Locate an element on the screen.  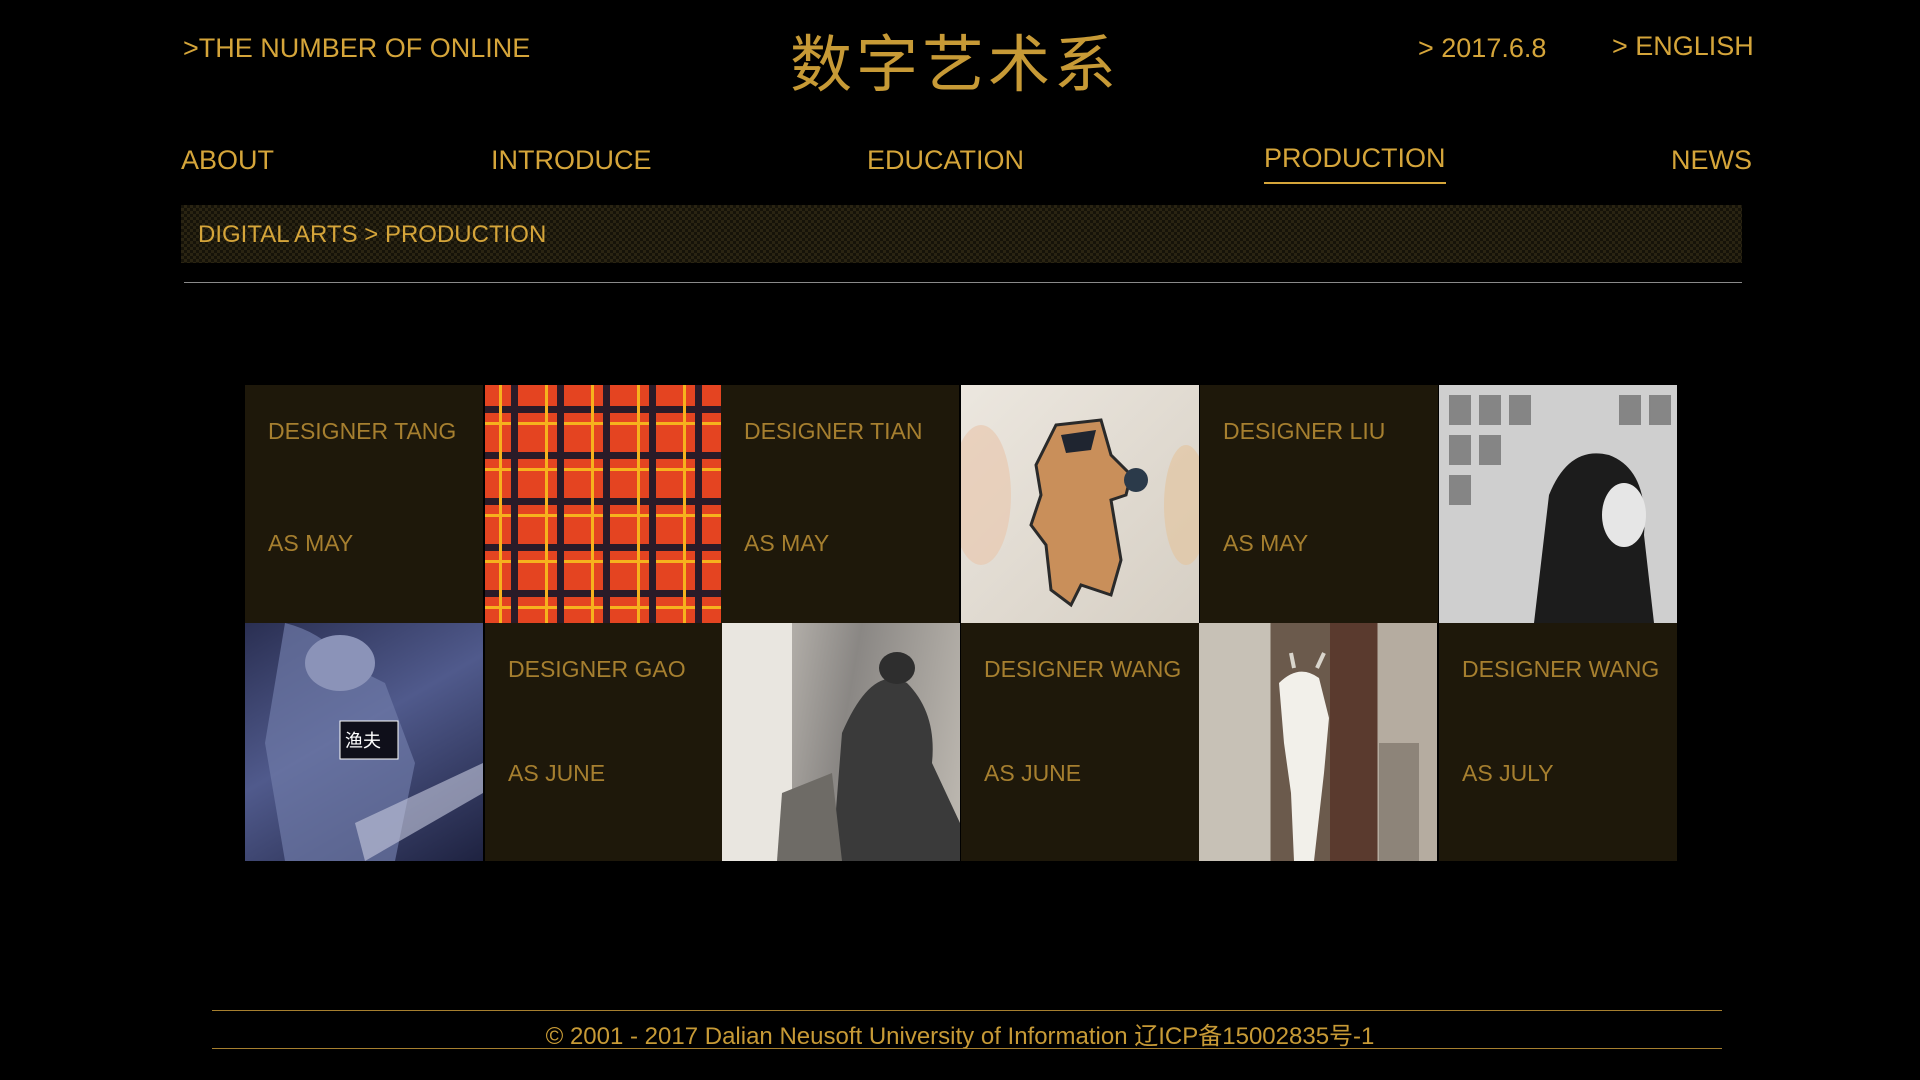
designer-name: DESIGNER LIU is located at coordinates (1304, 431).